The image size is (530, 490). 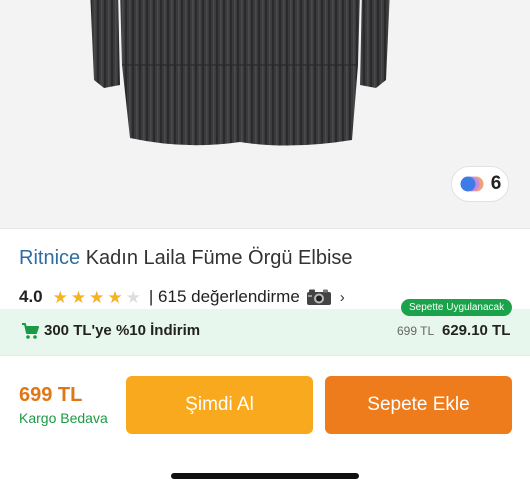 What do you see at coordinates (49, 258) in the screenshot?
I see `brand-link: Ritnice` at bounding box center [49, 258].